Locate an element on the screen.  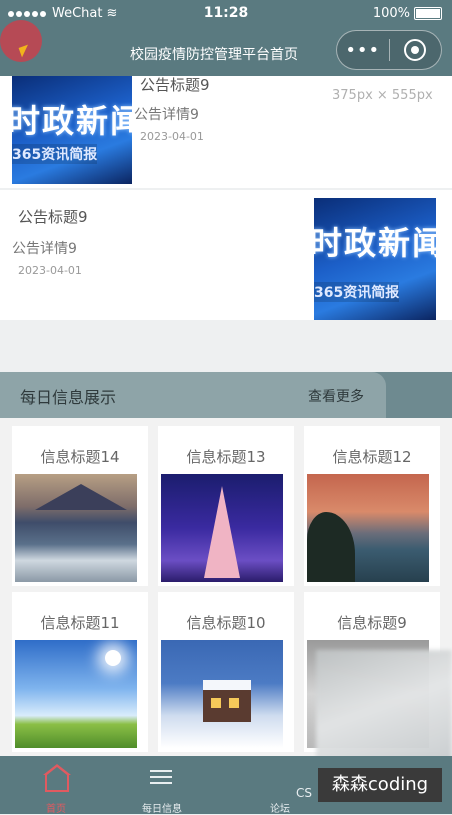
info-tile: 信息标题12 is located at coordinates (372, 506).